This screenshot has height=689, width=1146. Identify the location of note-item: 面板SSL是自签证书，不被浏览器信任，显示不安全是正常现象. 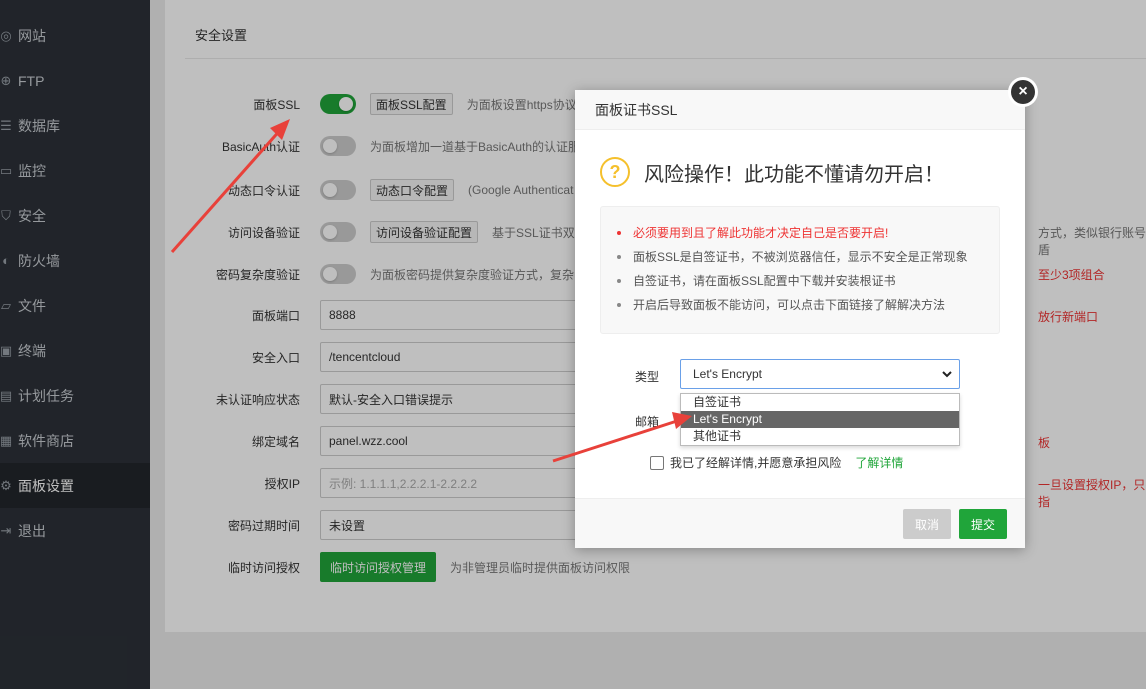
(808, 257).